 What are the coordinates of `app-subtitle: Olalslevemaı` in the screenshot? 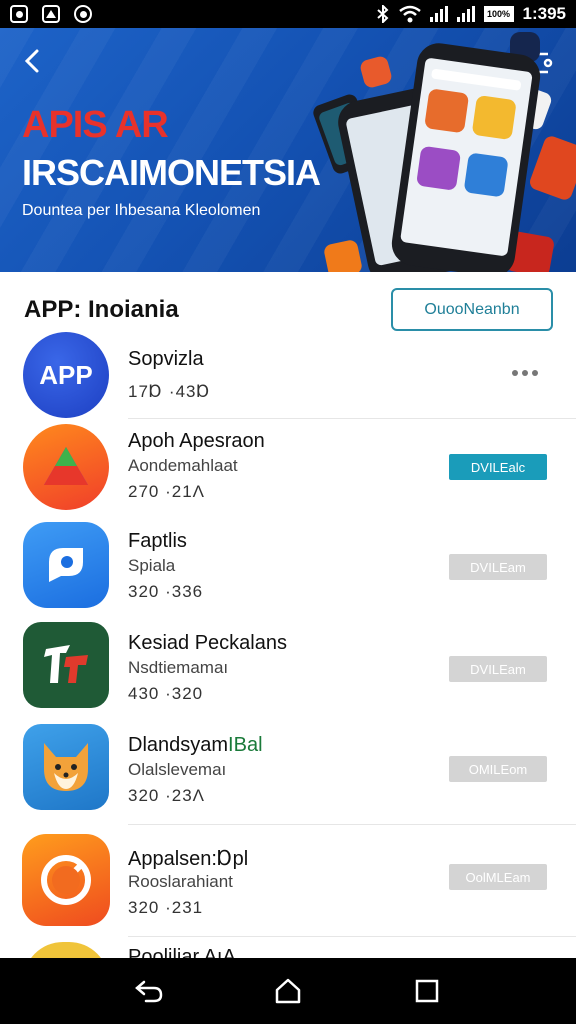 It's located at (177, 769).